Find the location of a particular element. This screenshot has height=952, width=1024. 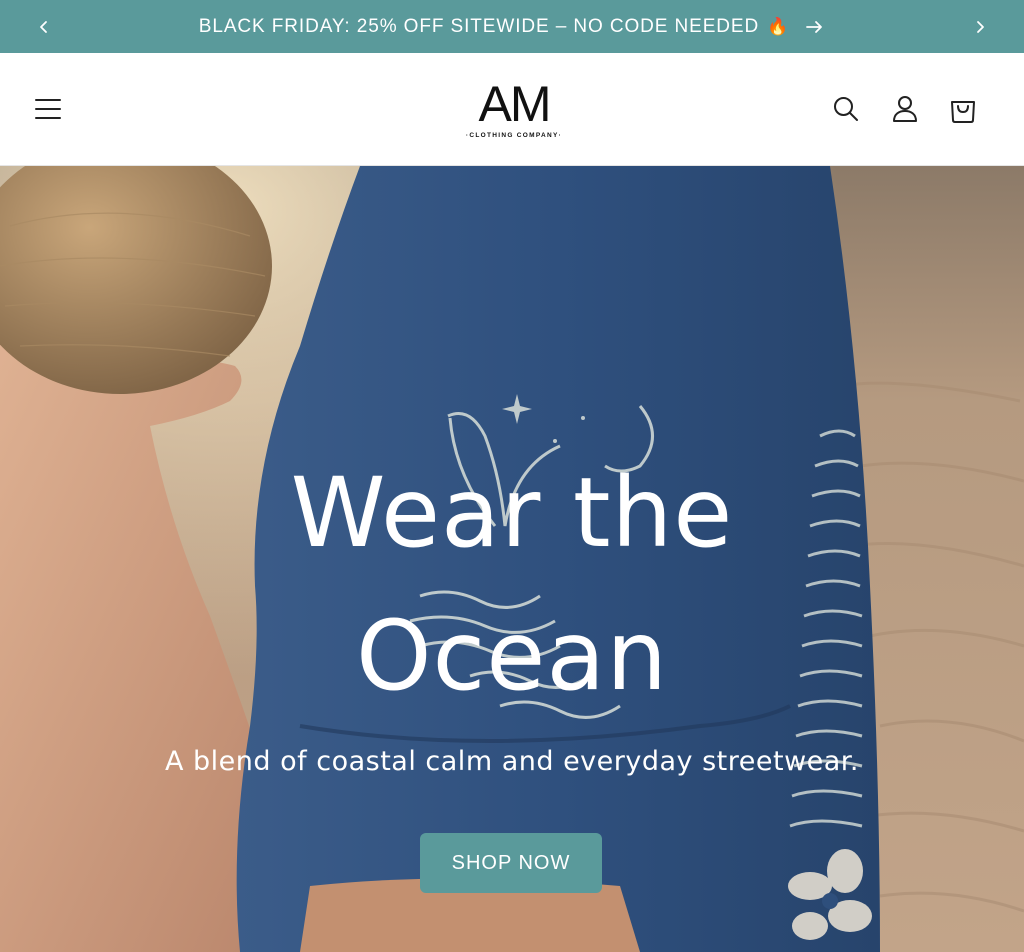

arrow-right-icon is located at coordinates (815, 27).